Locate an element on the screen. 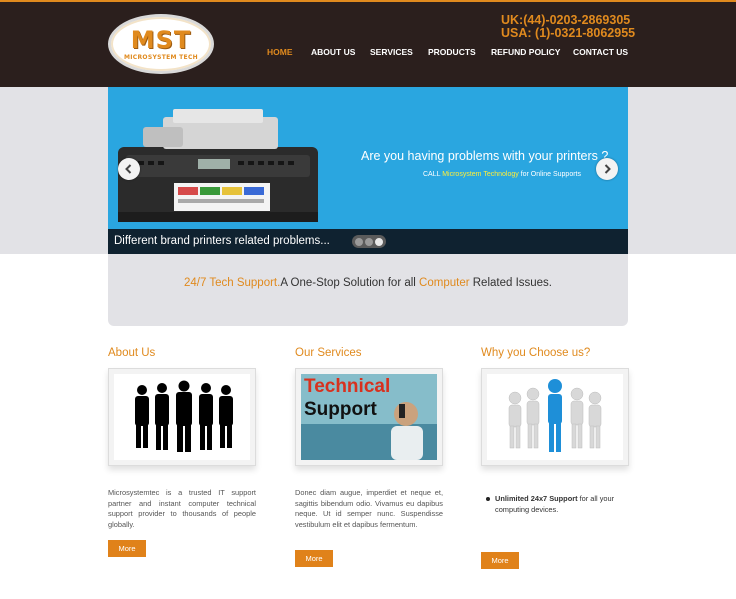 The image size is (736, 599). nav-products: PRODUCTS is located at coordinates (452, 52).